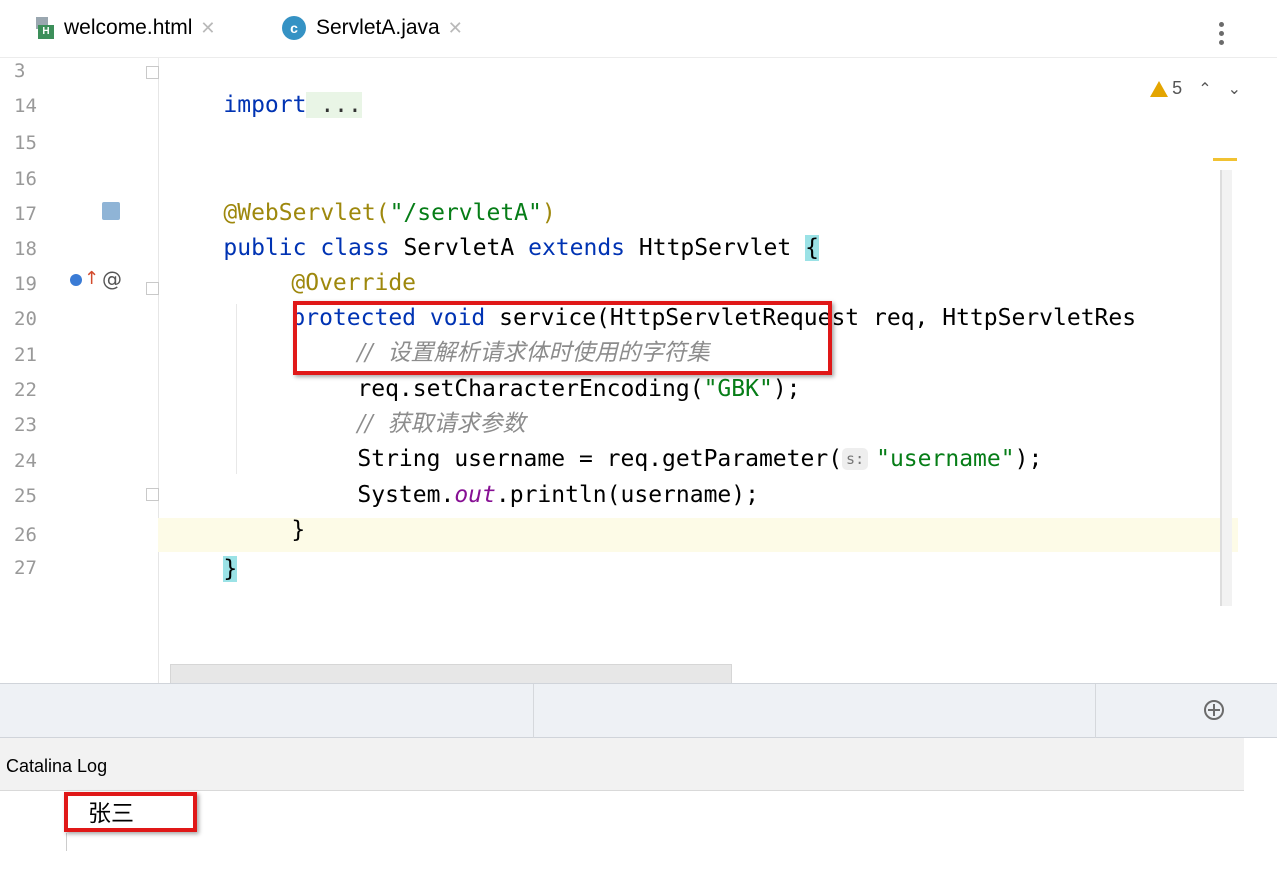 The image size is (1277, 881). I want to click on line-number: 3, so click(20, 71).